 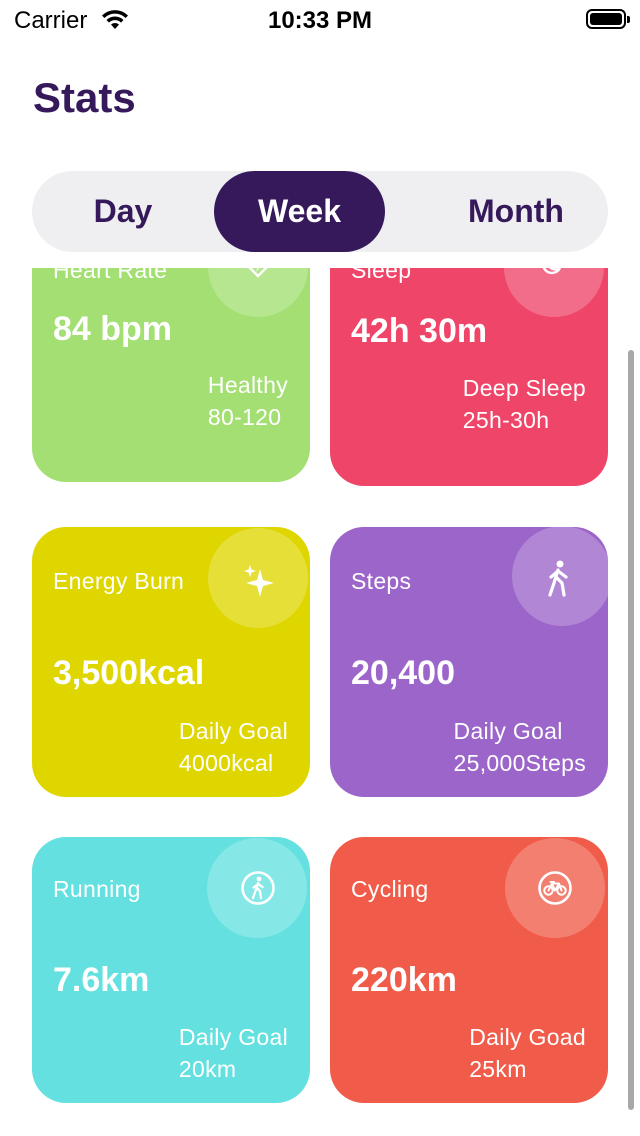 What do you see at coordinates (244, 417) in the screenshot?
I see `card-sub-range: 80-120` at bounding box center [244, 417].